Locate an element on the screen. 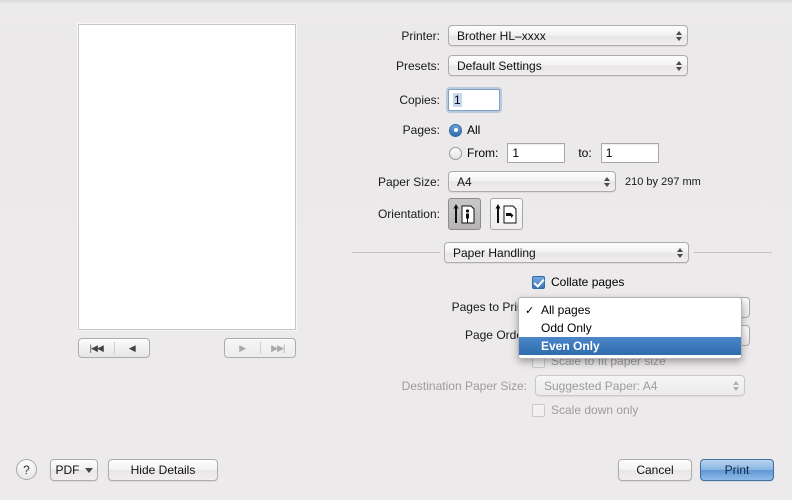 The width and height of the screenshot is (792, 500). preview-nav-back-group: |◀◀ ◀ is located at coordinates (114, 348).